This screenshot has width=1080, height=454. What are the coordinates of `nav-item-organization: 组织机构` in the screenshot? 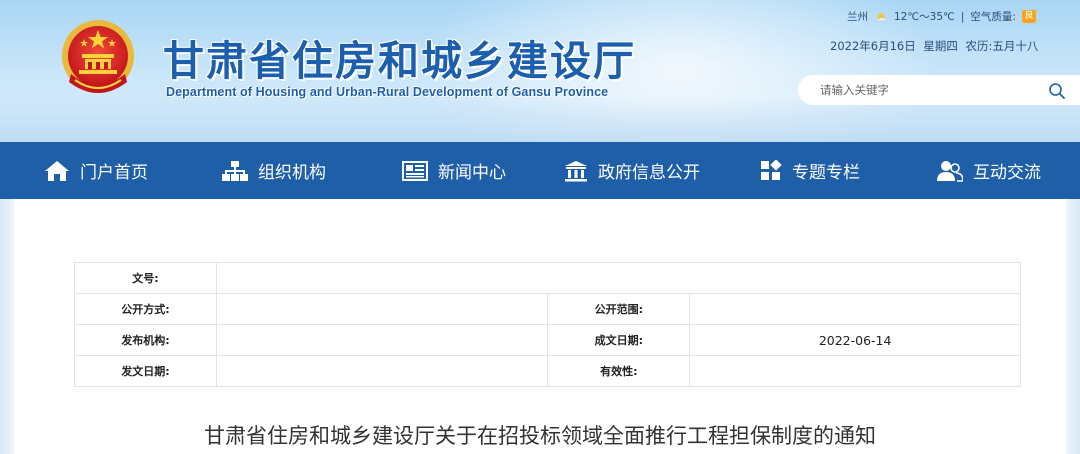 It's located at (274, 170).